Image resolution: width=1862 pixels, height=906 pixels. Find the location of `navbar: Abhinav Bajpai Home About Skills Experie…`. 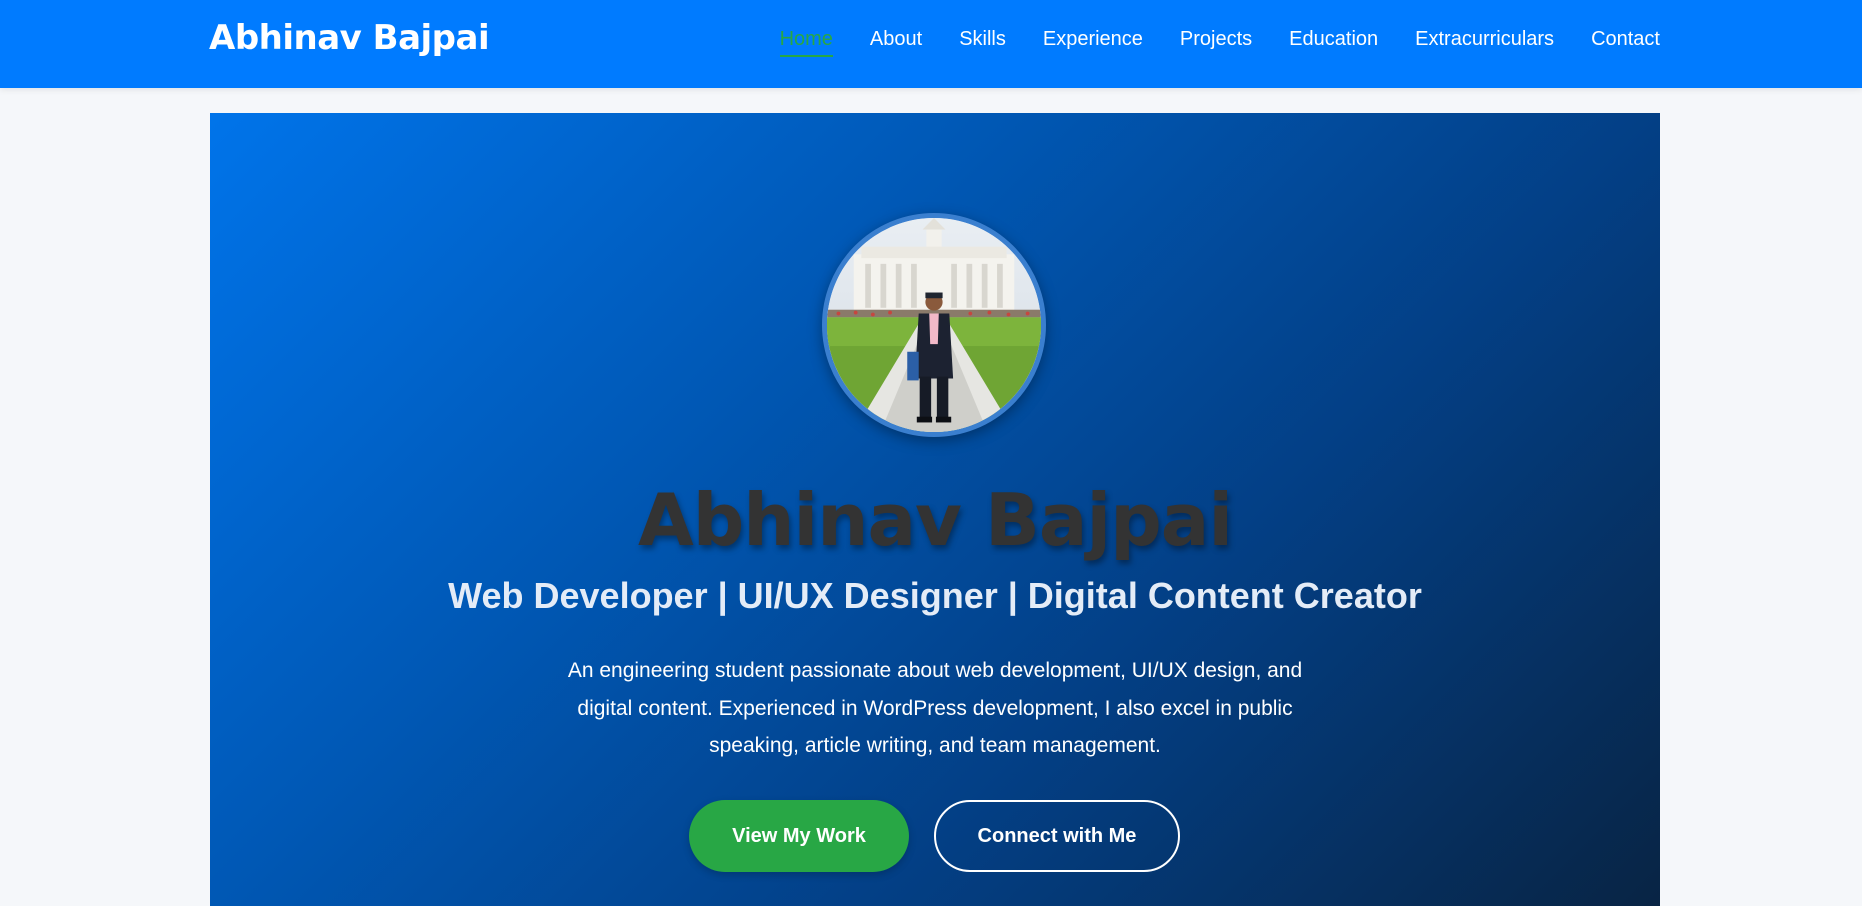

navbar: Abhinav Bajpai Home About Skills Experie… is located at coordinates (931, 44).